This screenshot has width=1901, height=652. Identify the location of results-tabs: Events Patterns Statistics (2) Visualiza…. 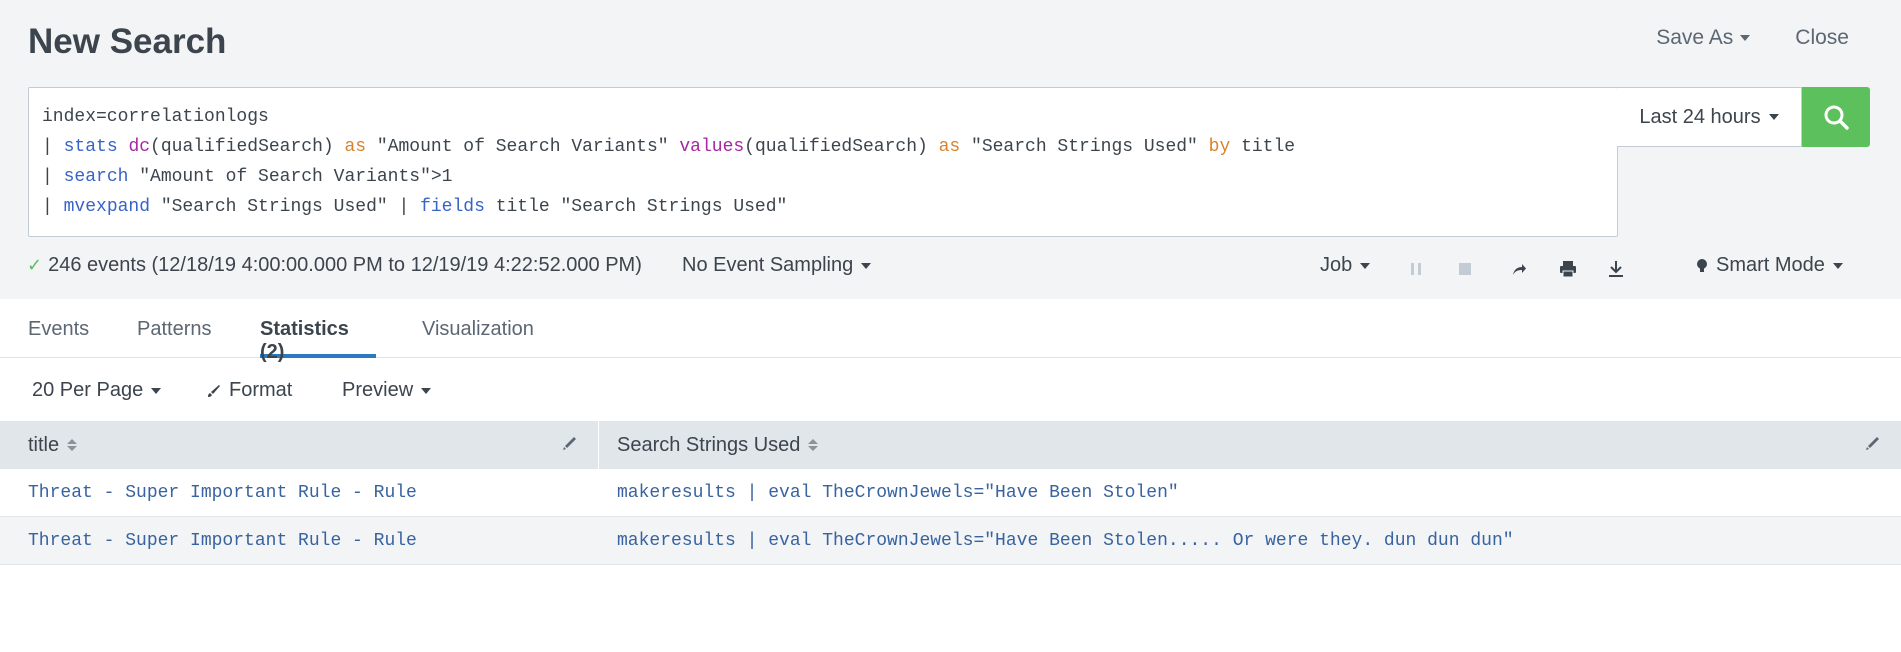
(950, 331).